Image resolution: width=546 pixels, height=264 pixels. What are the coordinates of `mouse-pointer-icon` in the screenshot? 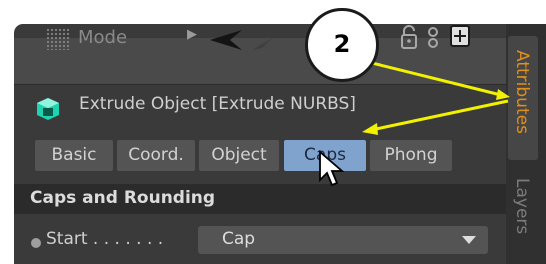 It's located at (332, 168).